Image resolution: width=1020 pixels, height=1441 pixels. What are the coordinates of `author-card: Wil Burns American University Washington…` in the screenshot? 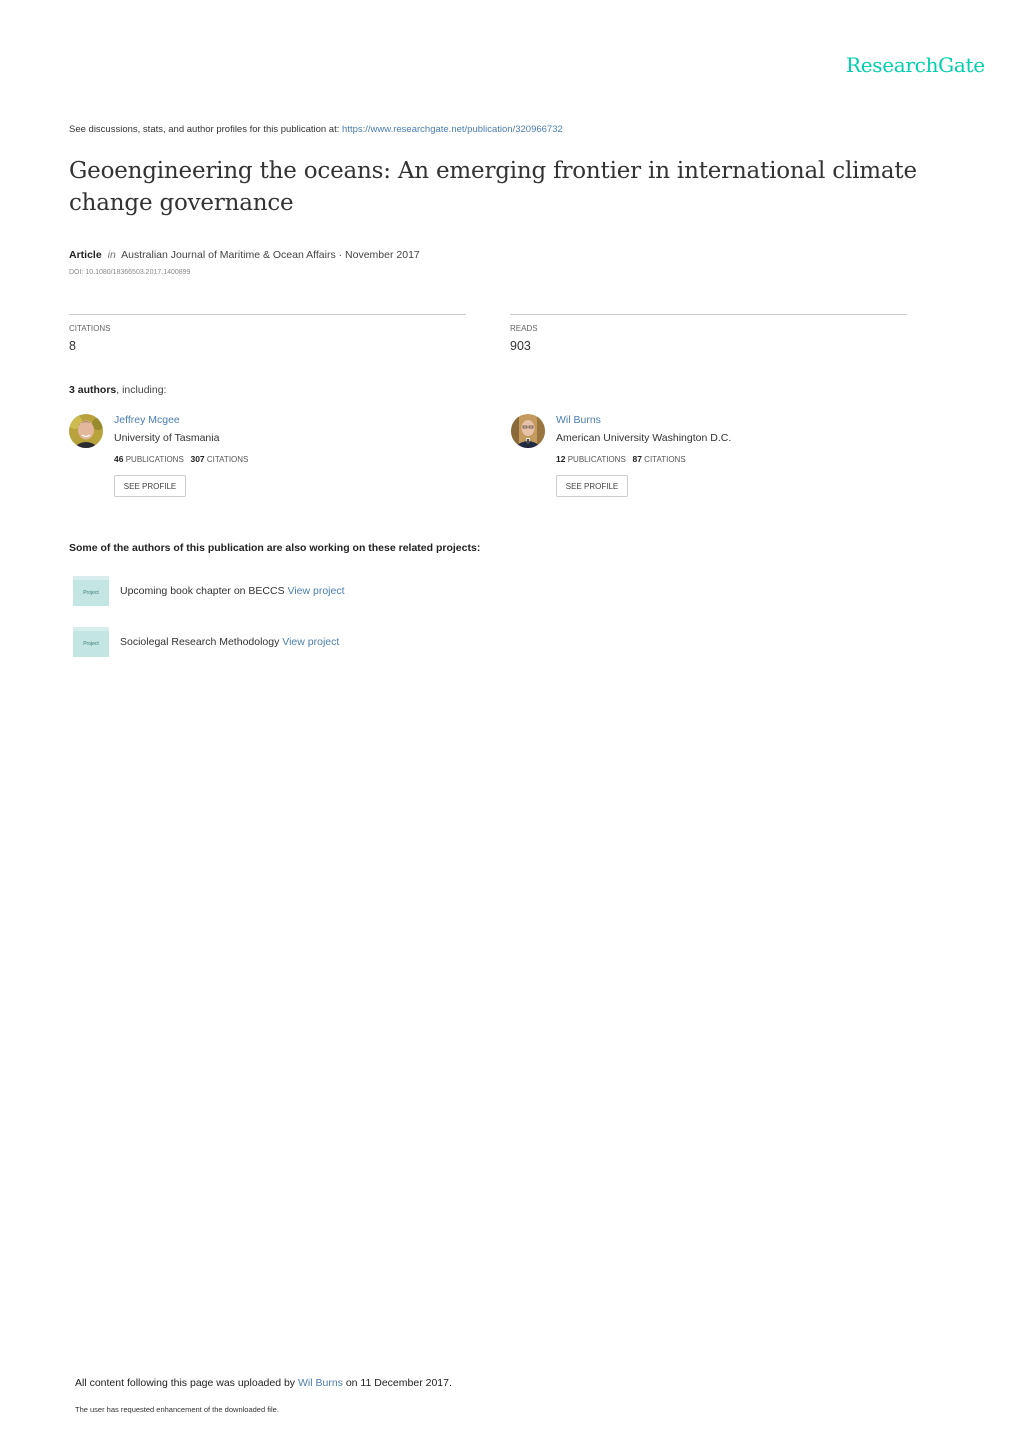 It's located at (711, 459).